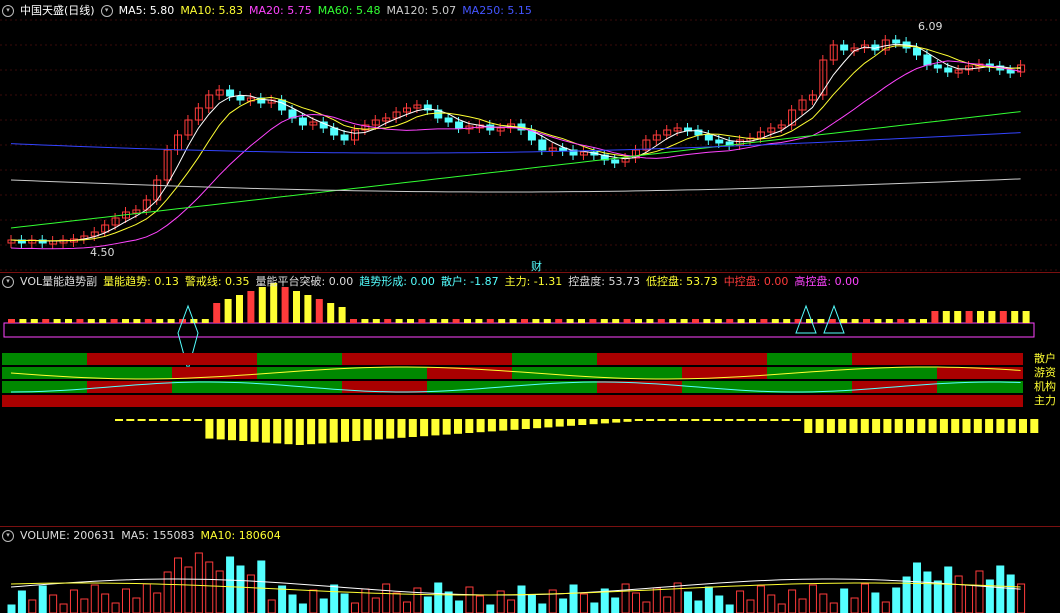 The image size is (1060, 613). Describe the element at coordinates (8, 536) in the screenshot. I see `volume-settings-icon: ▾` at that location.